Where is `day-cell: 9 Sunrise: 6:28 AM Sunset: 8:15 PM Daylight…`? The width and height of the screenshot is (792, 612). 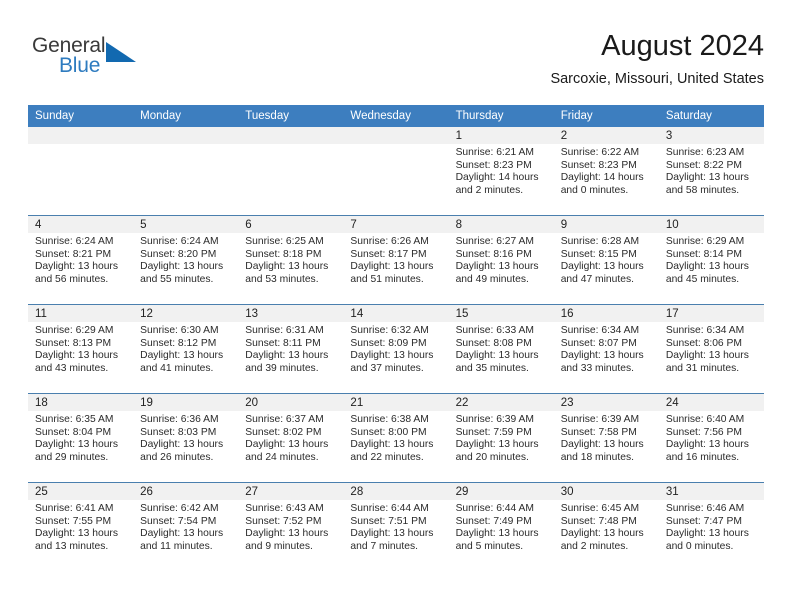 day-cell: 9 Sunrise: 6:28 AM Sunset: 8:15 PM Daylight… is located at coordinates (606, 260).